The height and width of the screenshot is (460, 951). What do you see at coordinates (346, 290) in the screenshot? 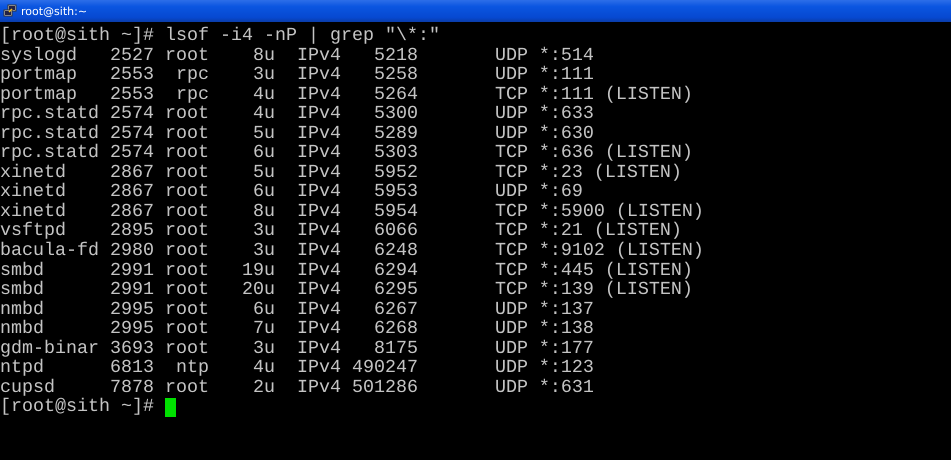
I see `terminal-line: smbd 2991 root 20u IPv4 6295 TCP *:139 (LISTEN)` at bounding box center [346, 290].